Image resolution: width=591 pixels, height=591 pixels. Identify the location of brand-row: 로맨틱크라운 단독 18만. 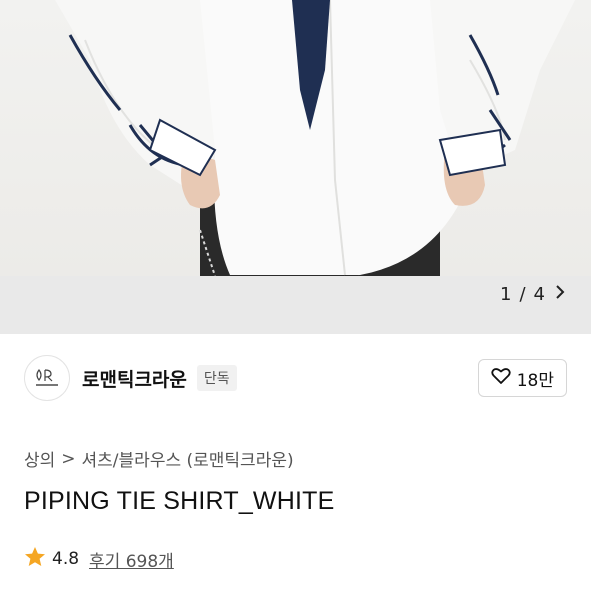
(295, 378).